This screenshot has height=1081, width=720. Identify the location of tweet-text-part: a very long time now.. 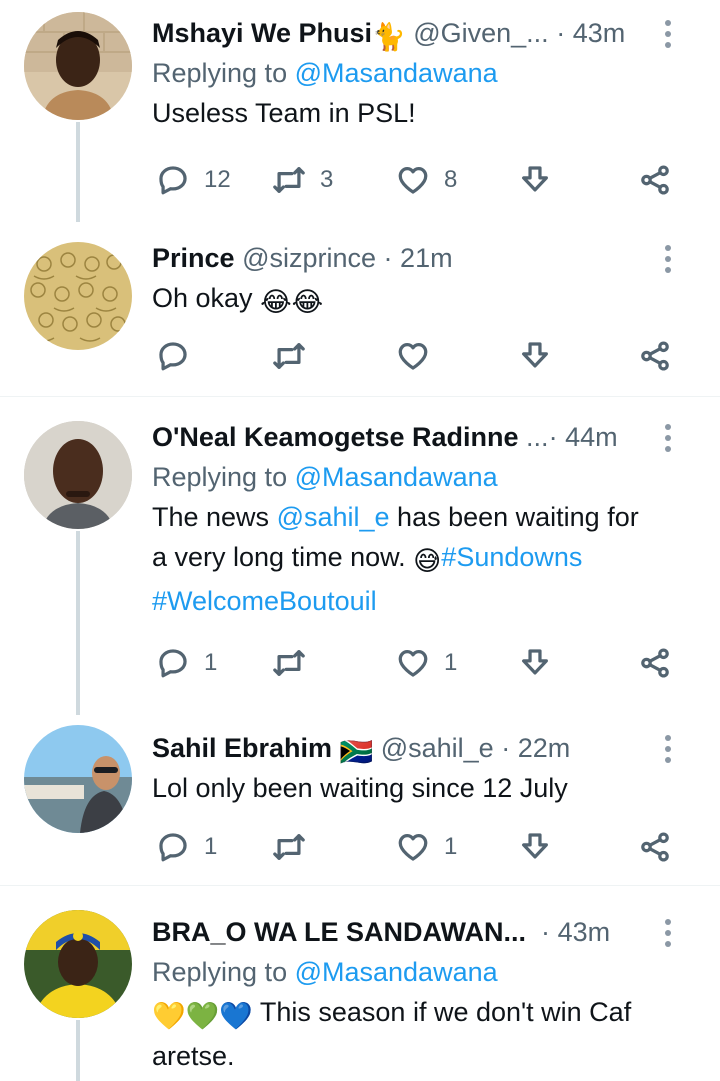
(283, 557).